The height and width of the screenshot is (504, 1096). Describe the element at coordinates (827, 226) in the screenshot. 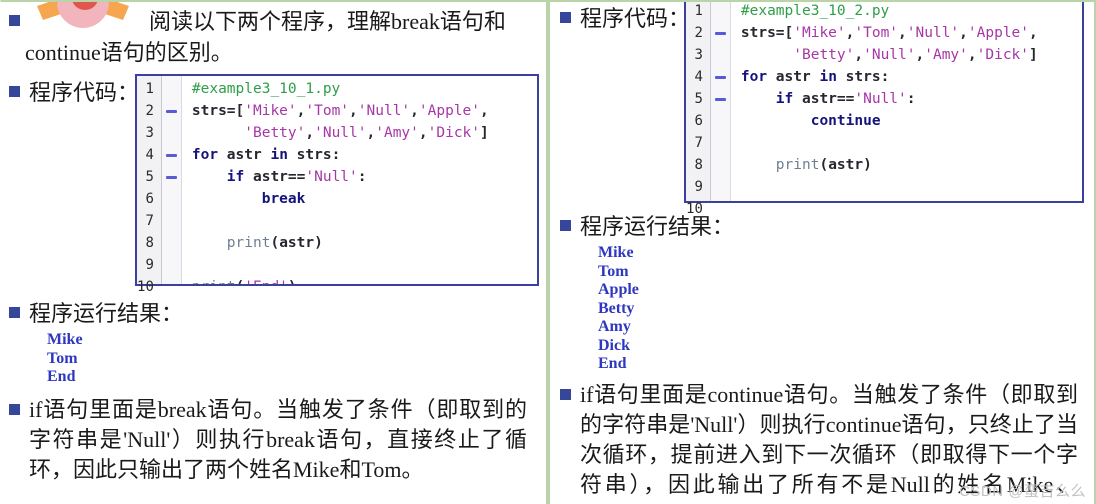

I see `result-bullet-row-right: 程序运行结果：` at that location.